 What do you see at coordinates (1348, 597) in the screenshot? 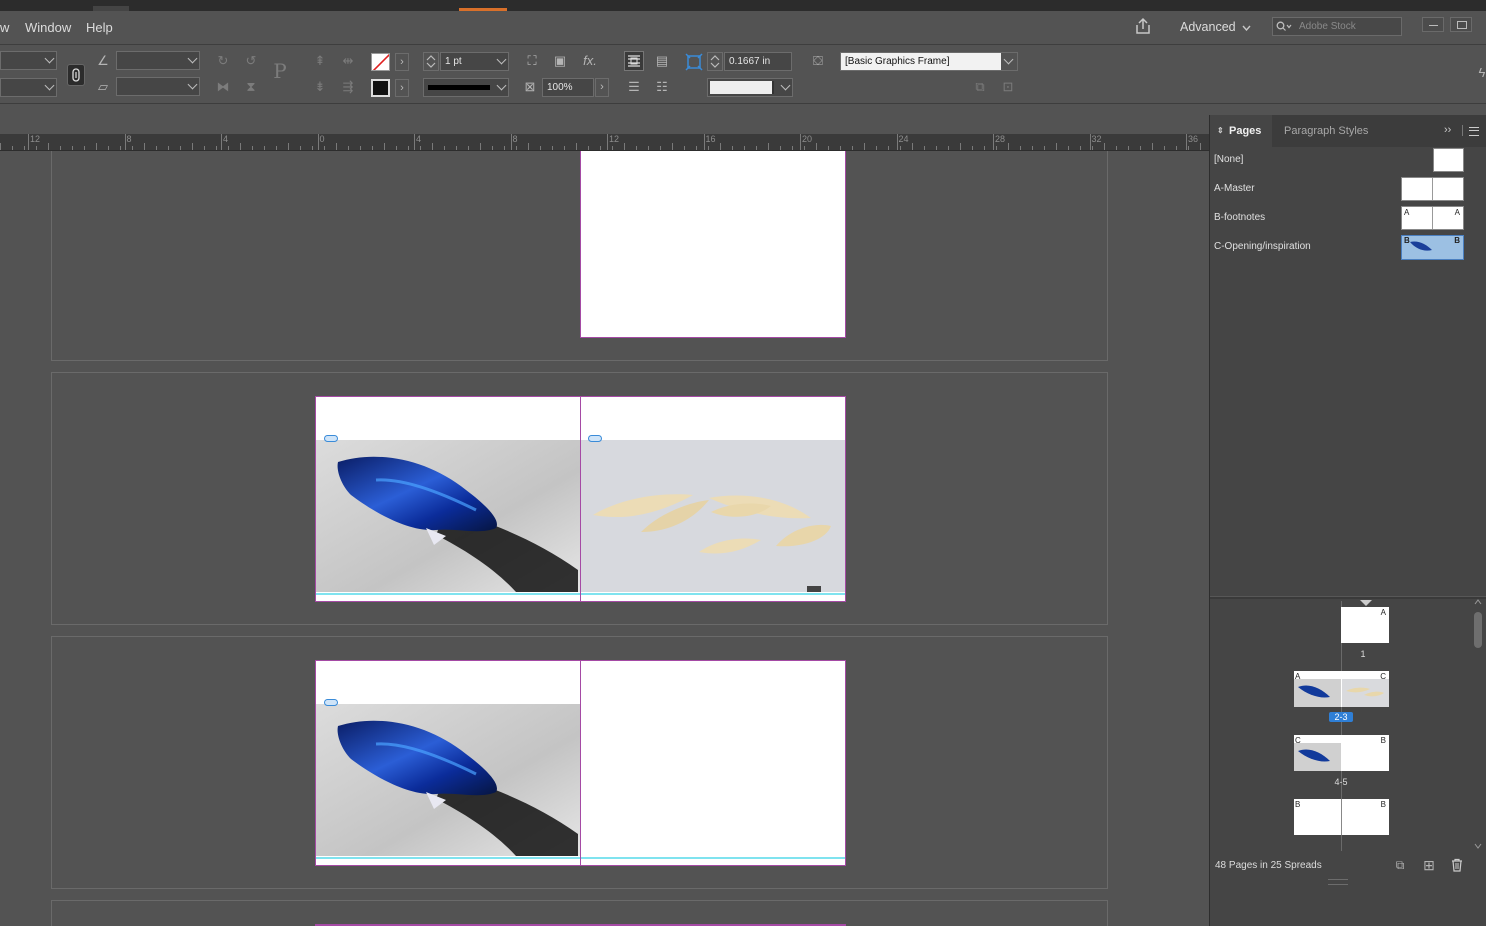
I see `panel-split-divider` at bounding box center [1348, 597].